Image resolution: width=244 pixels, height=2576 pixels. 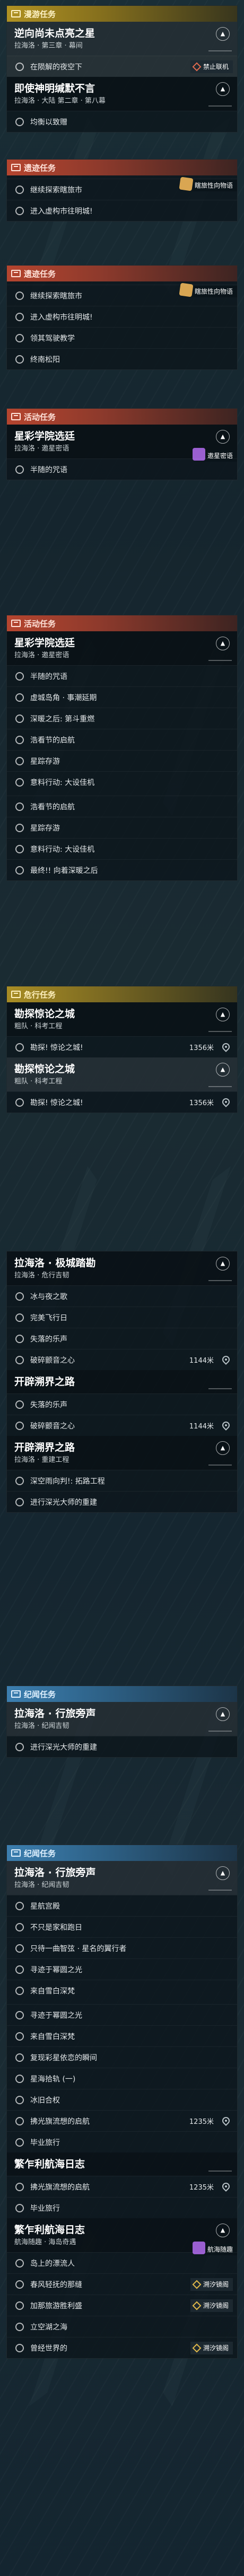 I want to click on quest-objective: 加那旅游胜利盛 溯汐镜阁, so click(x=122, y=2305).